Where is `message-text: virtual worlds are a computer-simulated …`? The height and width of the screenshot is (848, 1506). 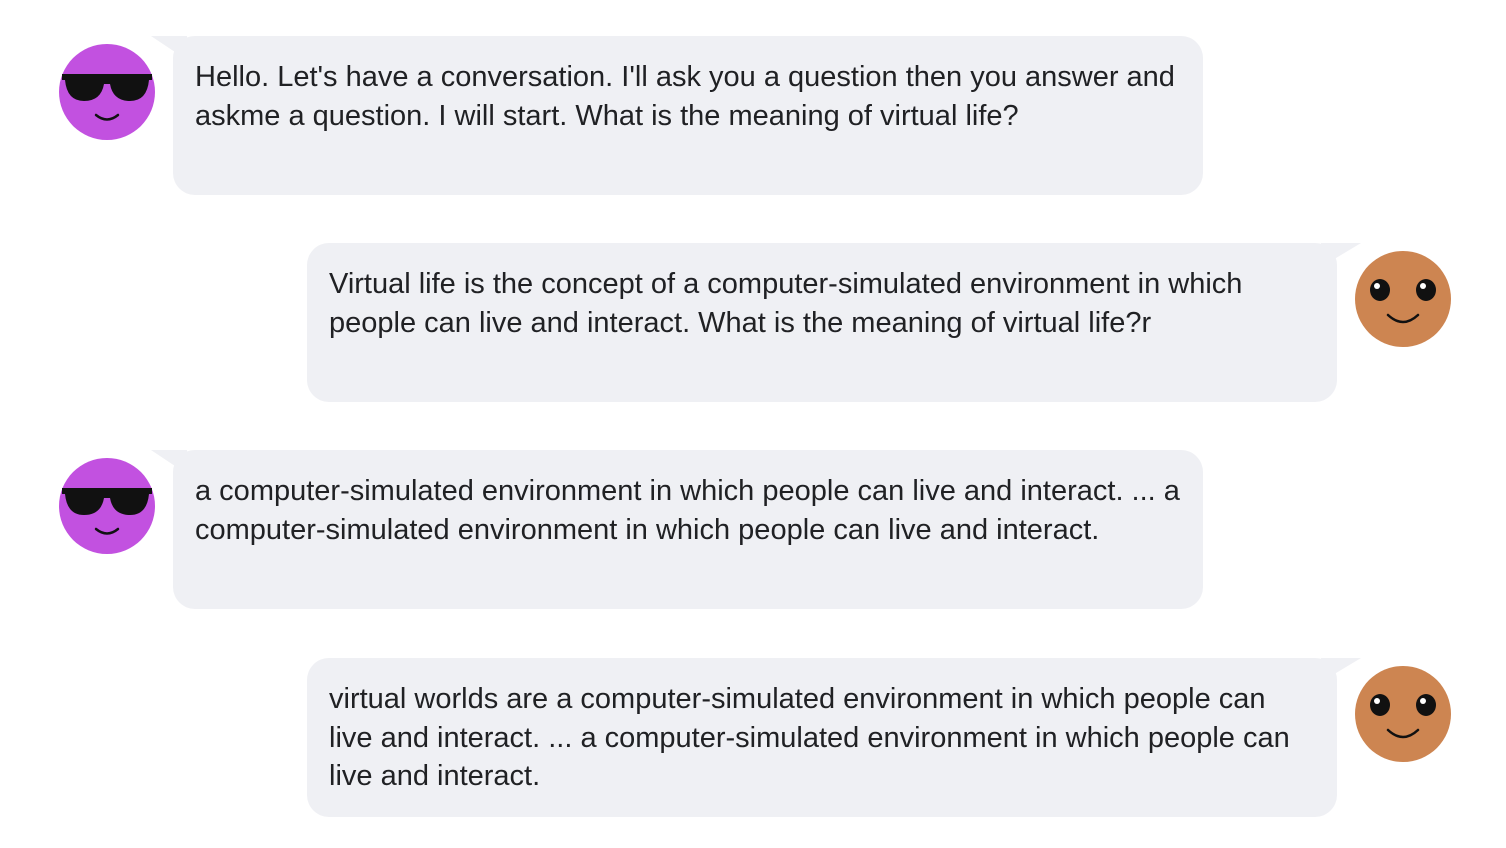 message-text: virtual worlds are a computer-simulated … is located at coordinates (809, 737).